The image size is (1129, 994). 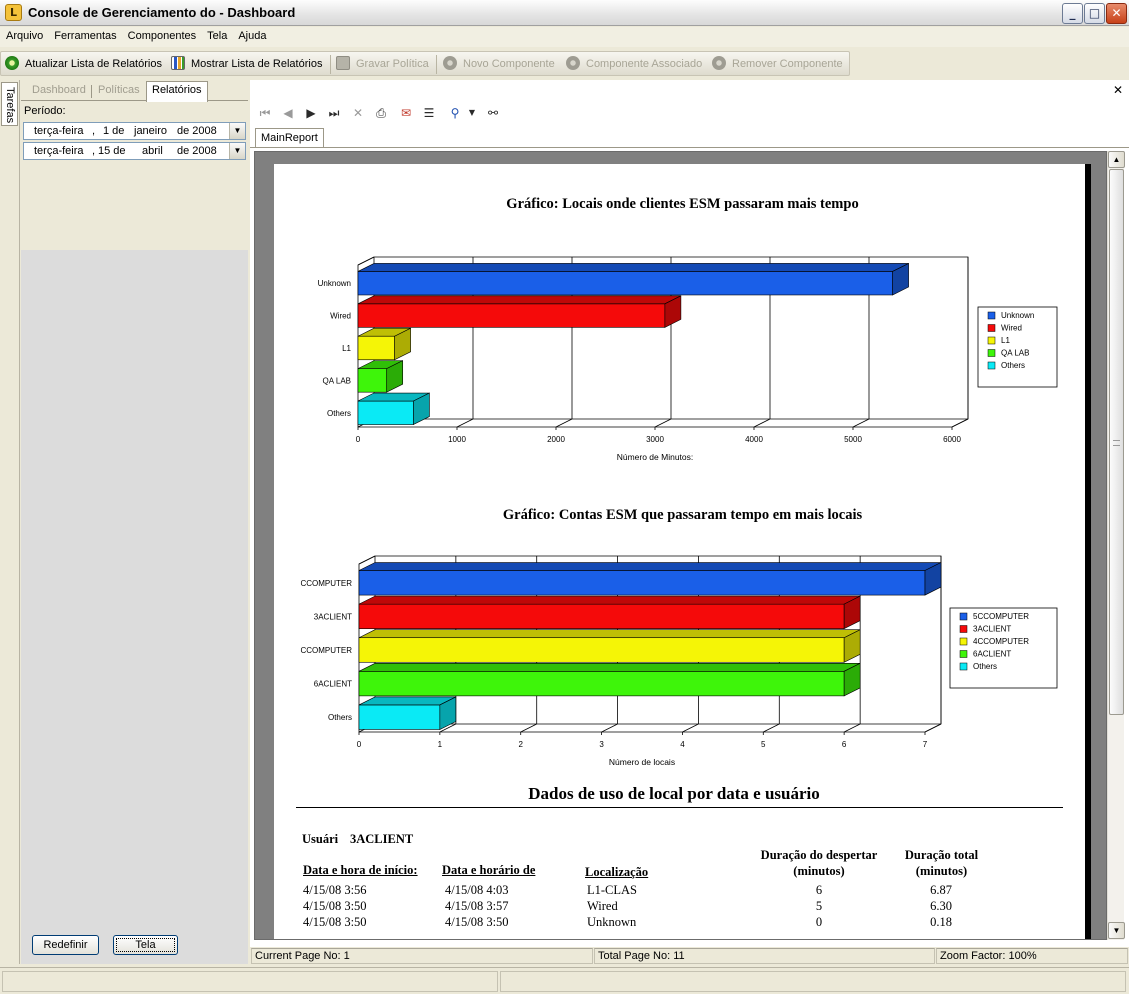 I want to click on minimize-button: _, so click(x=1072, y=13).